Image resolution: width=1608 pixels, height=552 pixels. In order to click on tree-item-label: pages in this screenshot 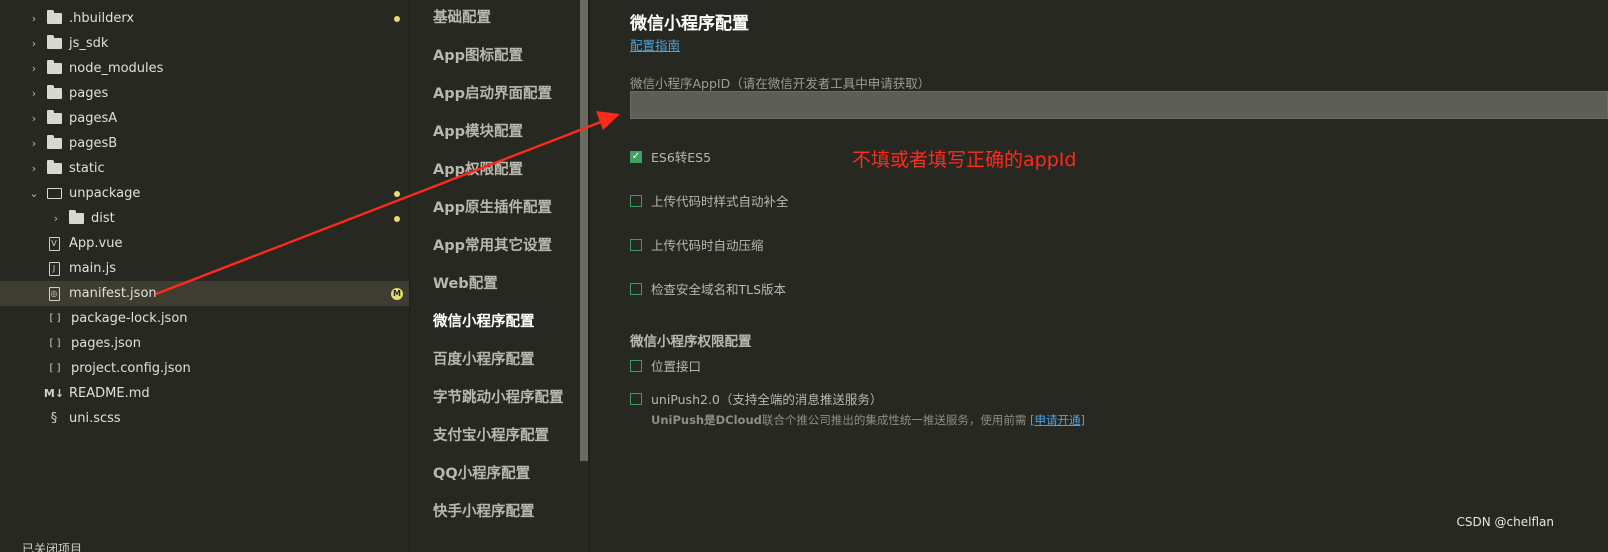, I will do `click(89, 93)`.